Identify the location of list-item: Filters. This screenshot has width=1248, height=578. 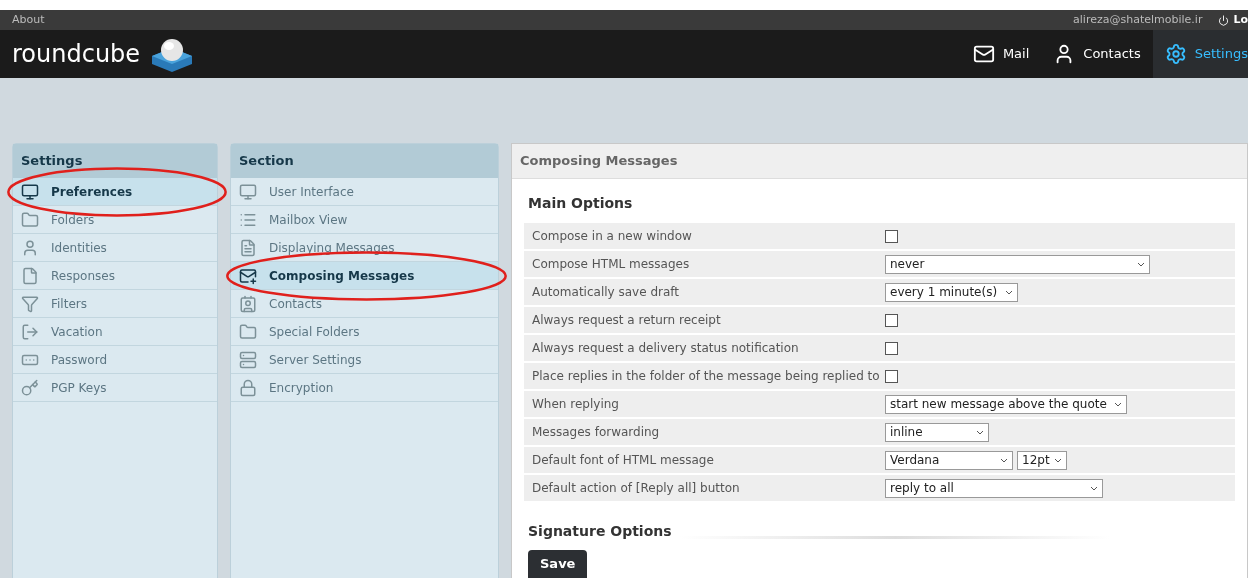
(115, 304).